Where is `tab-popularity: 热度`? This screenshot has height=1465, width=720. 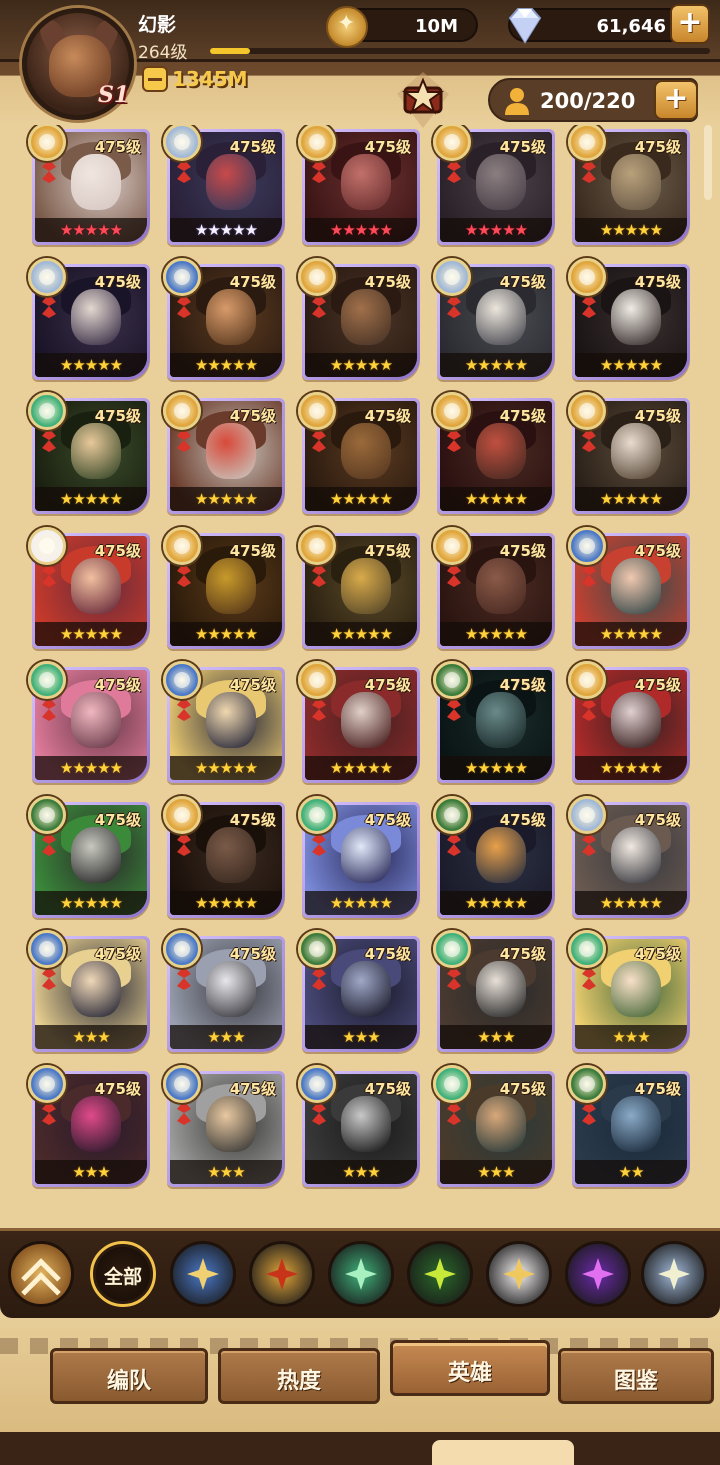 tab-popularity: 热度 is located at coordinates (299, 1376).